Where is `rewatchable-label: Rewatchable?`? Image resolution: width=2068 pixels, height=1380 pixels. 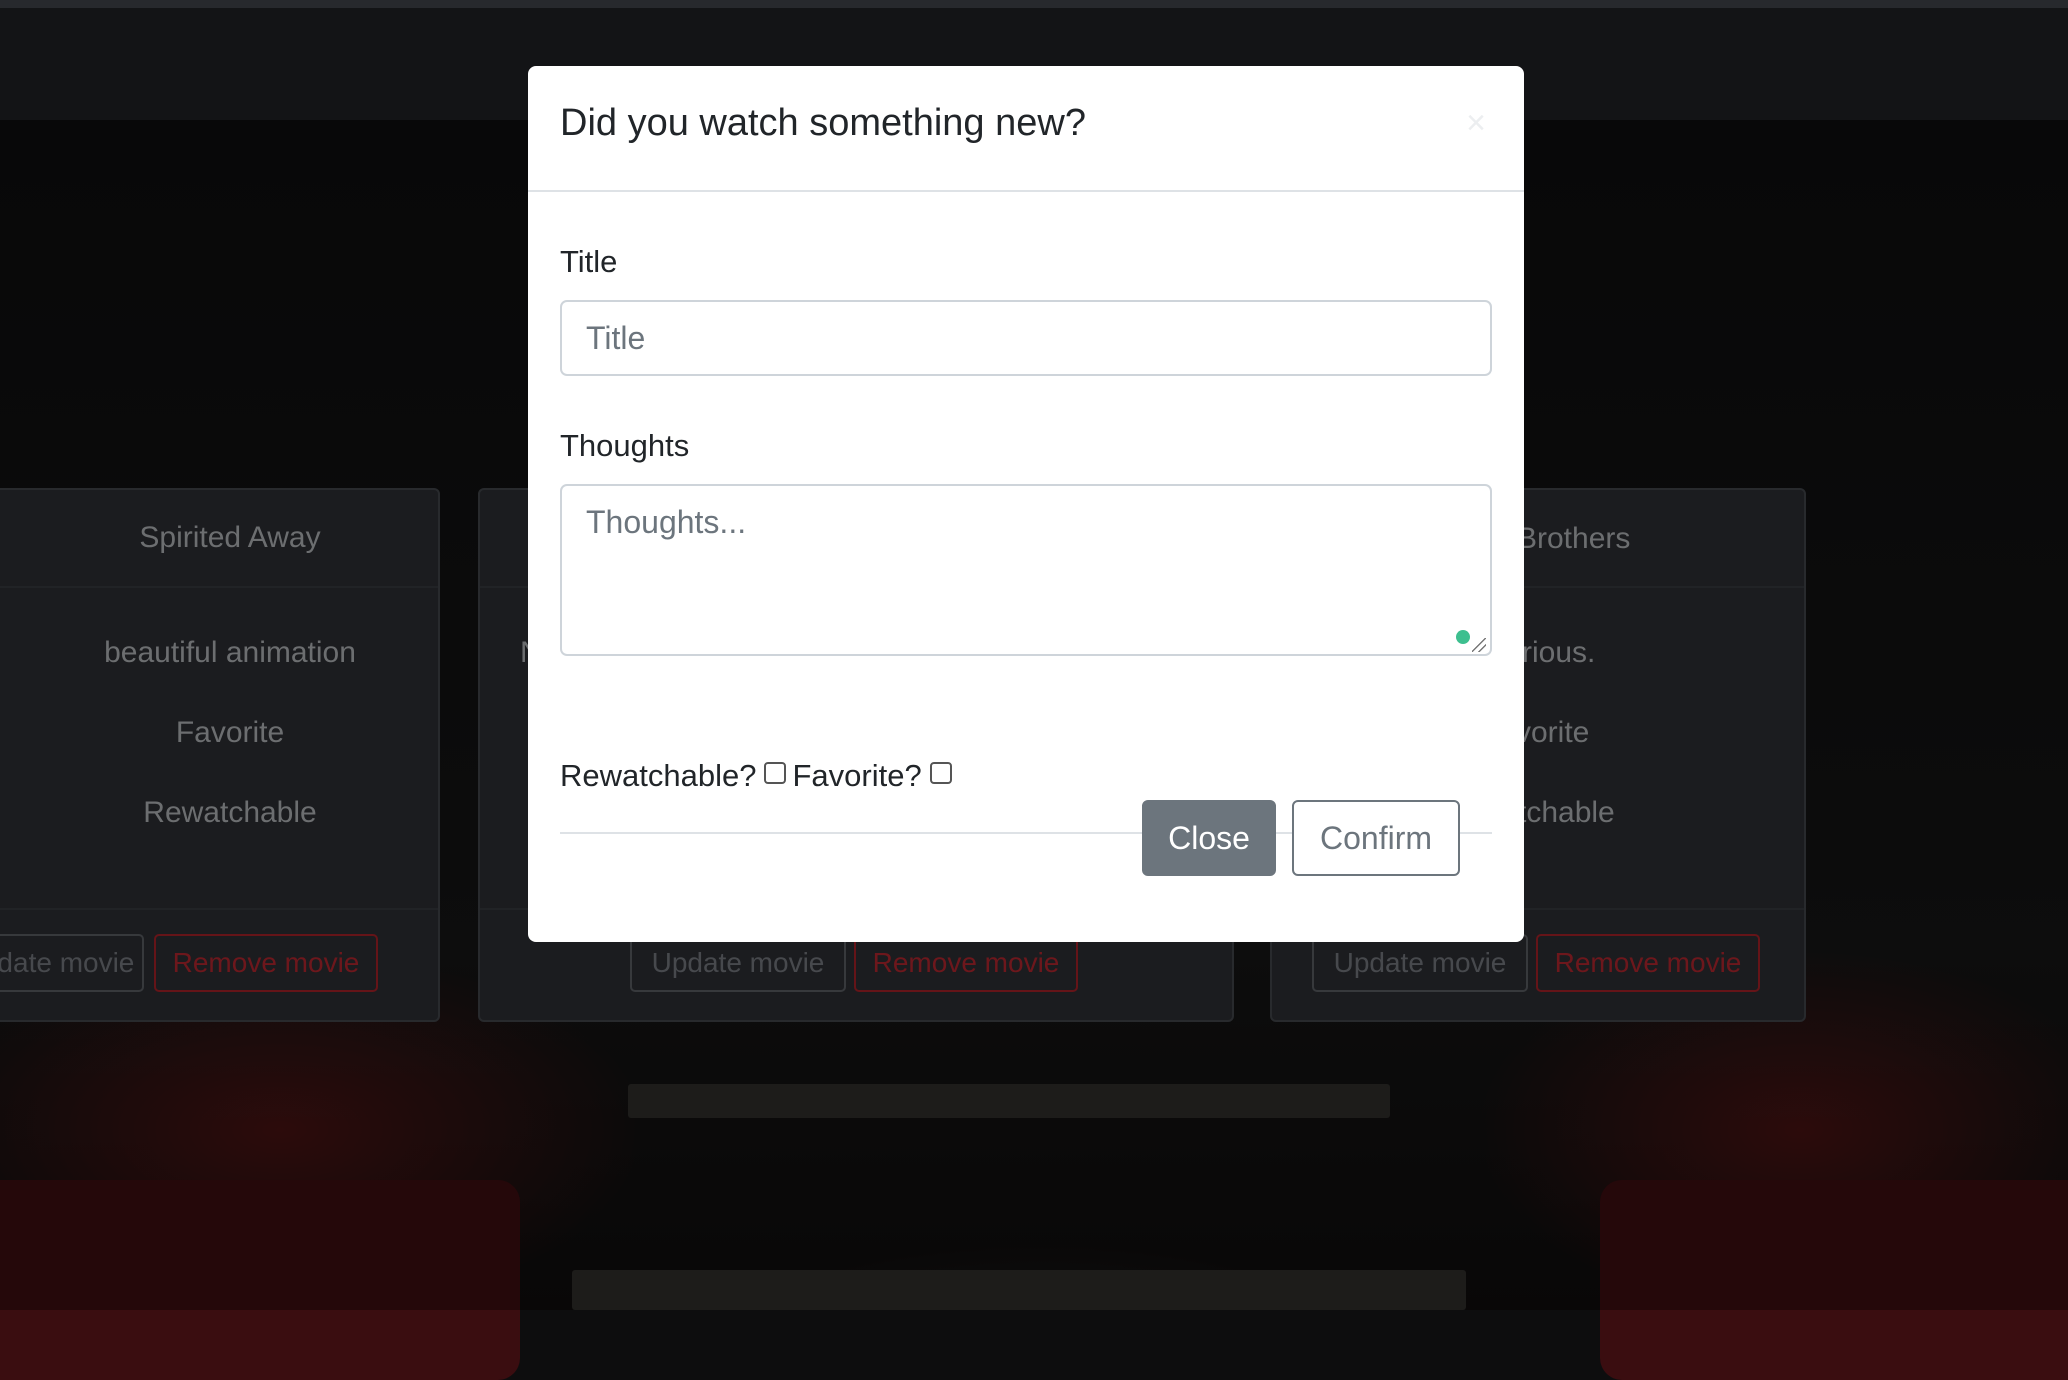
rewatchable-label: Rewatchable? is located at coordinates (658, 775).